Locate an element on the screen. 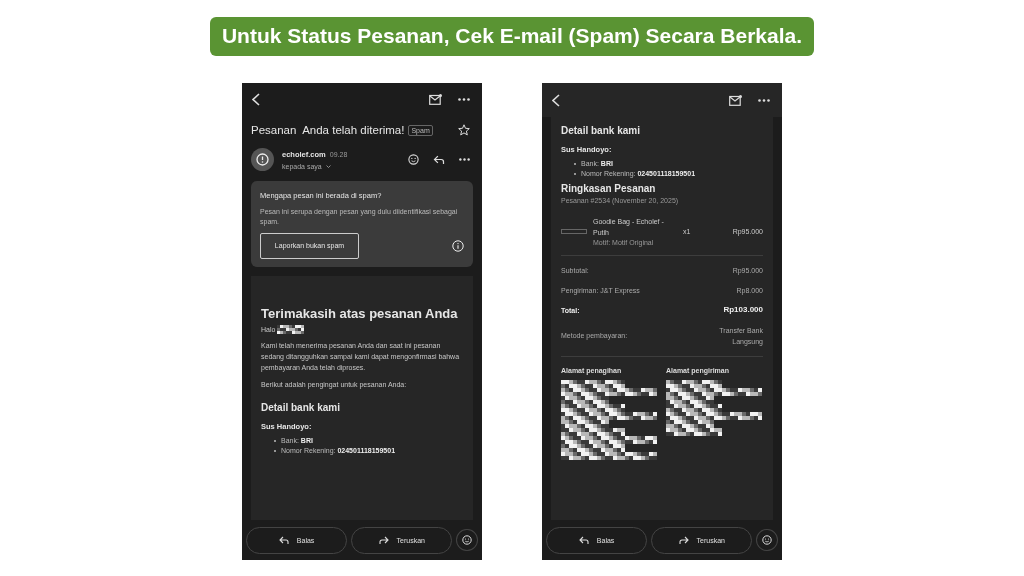  info-icon is located at coordinates (458, 245).